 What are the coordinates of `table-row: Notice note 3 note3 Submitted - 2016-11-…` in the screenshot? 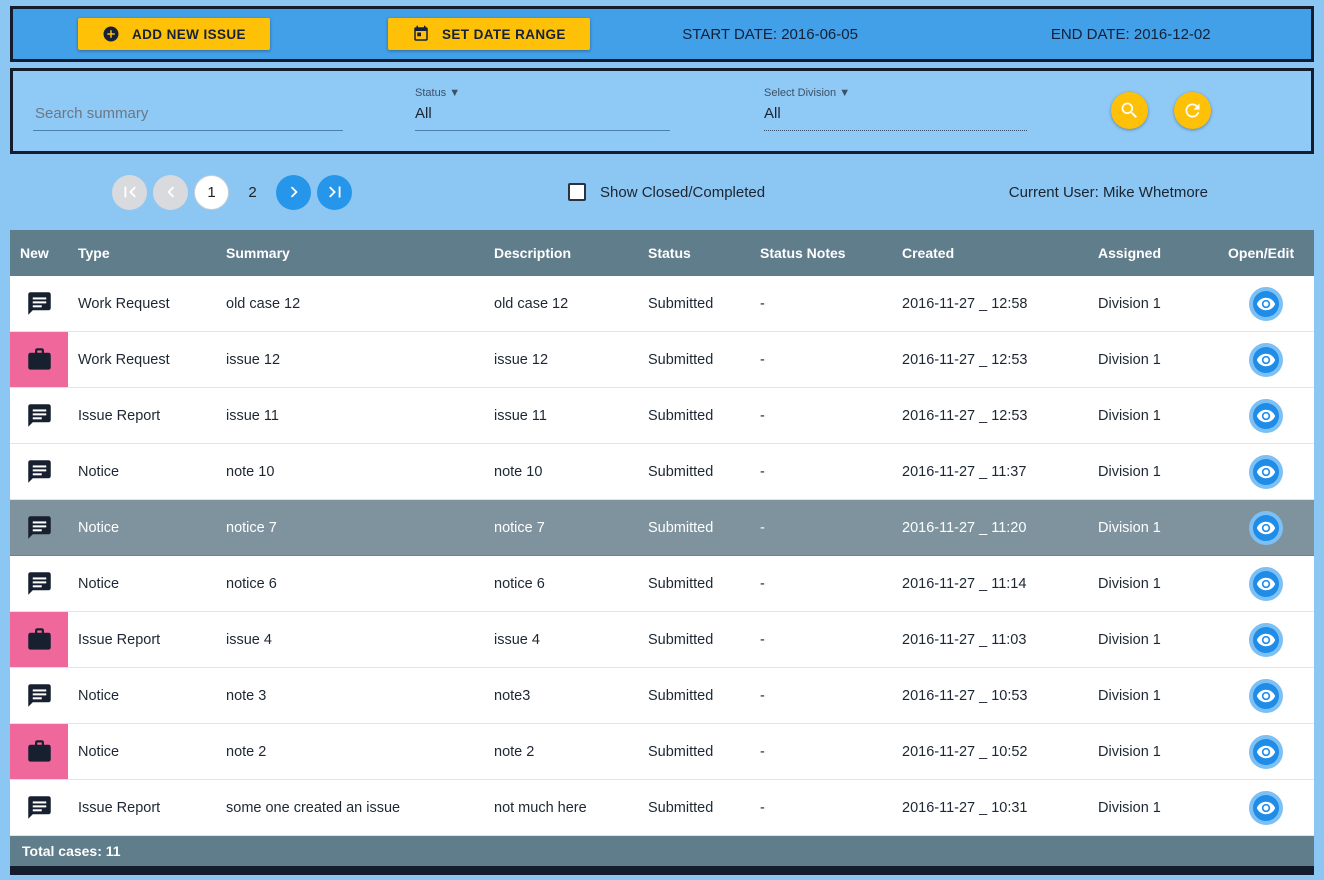 It's located at (662, 695).